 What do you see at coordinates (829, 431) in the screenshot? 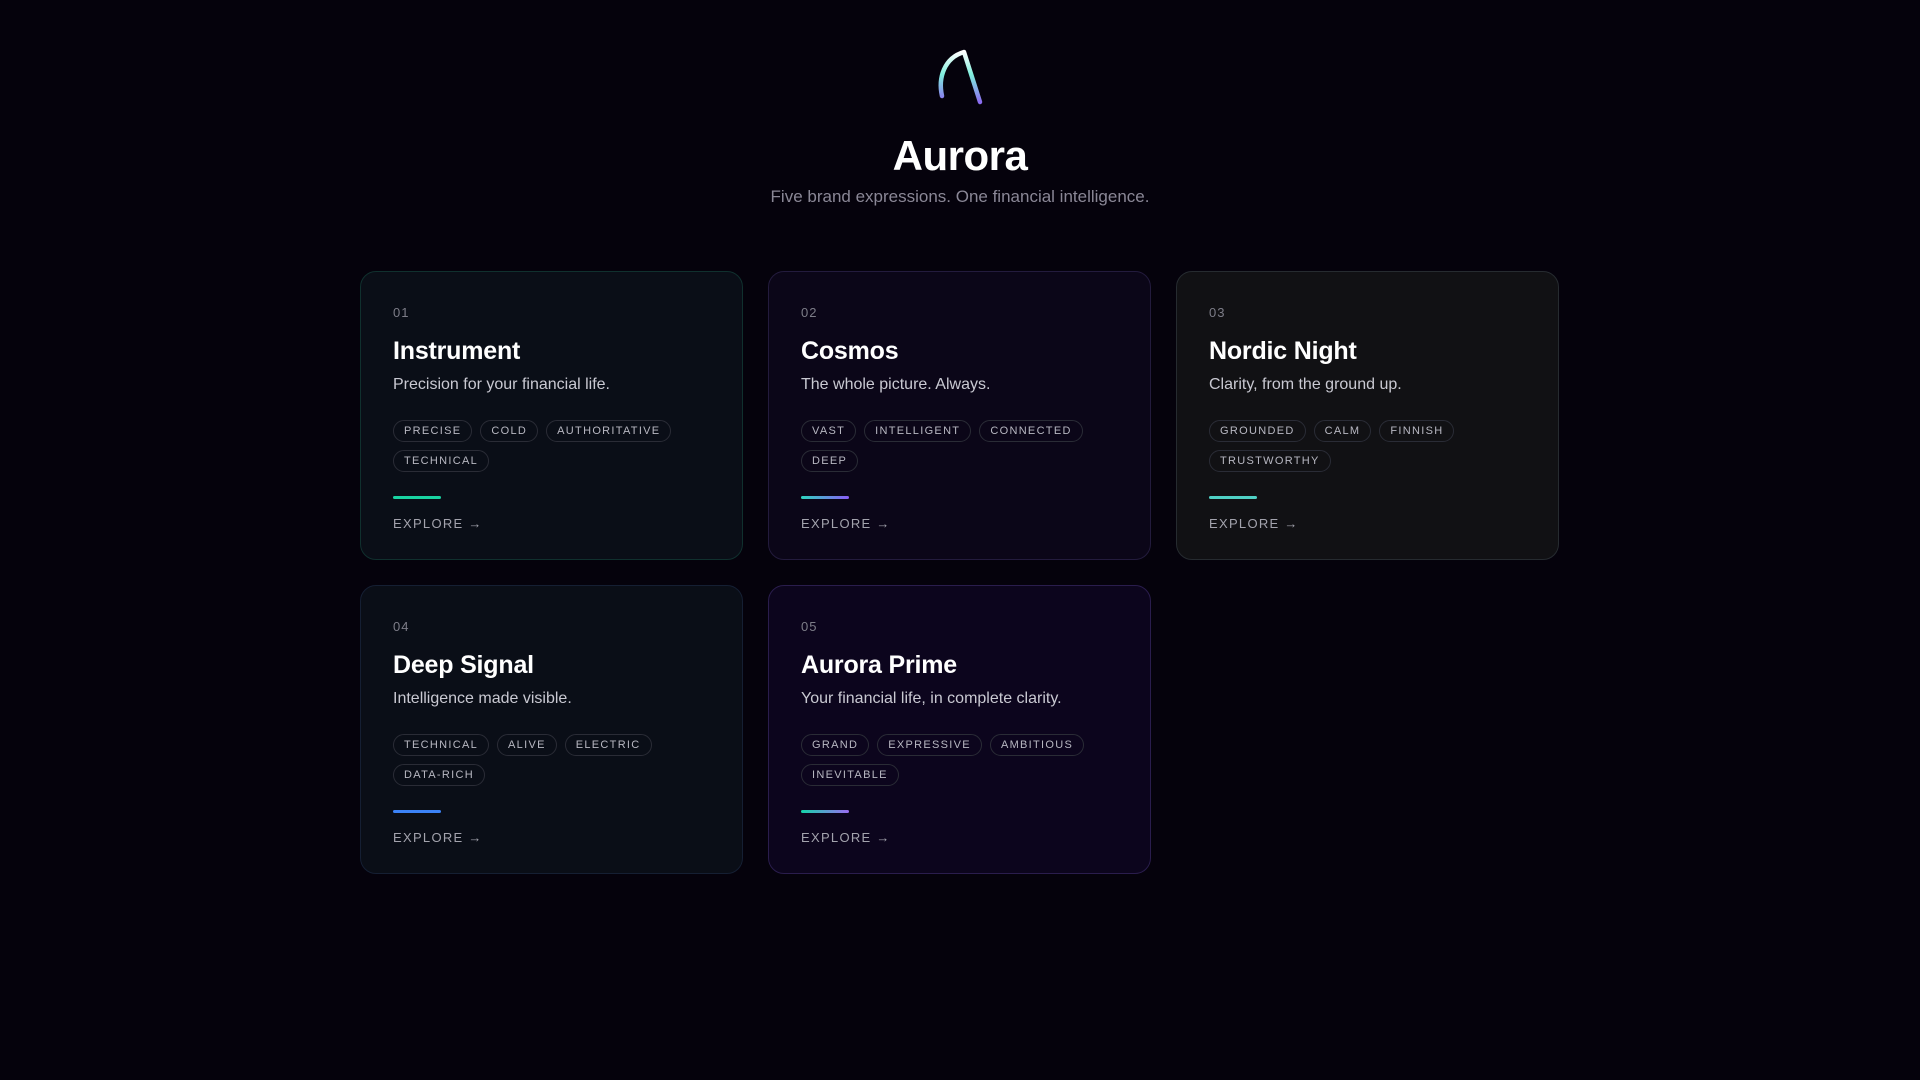
I see `trait-tag: VAST` at bounding box center [829, 431].